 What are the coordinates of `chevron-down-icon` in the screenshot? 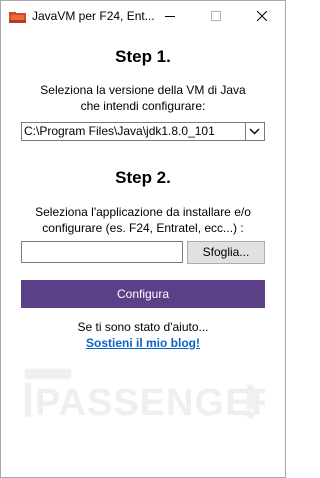 It's located at (254, 131).